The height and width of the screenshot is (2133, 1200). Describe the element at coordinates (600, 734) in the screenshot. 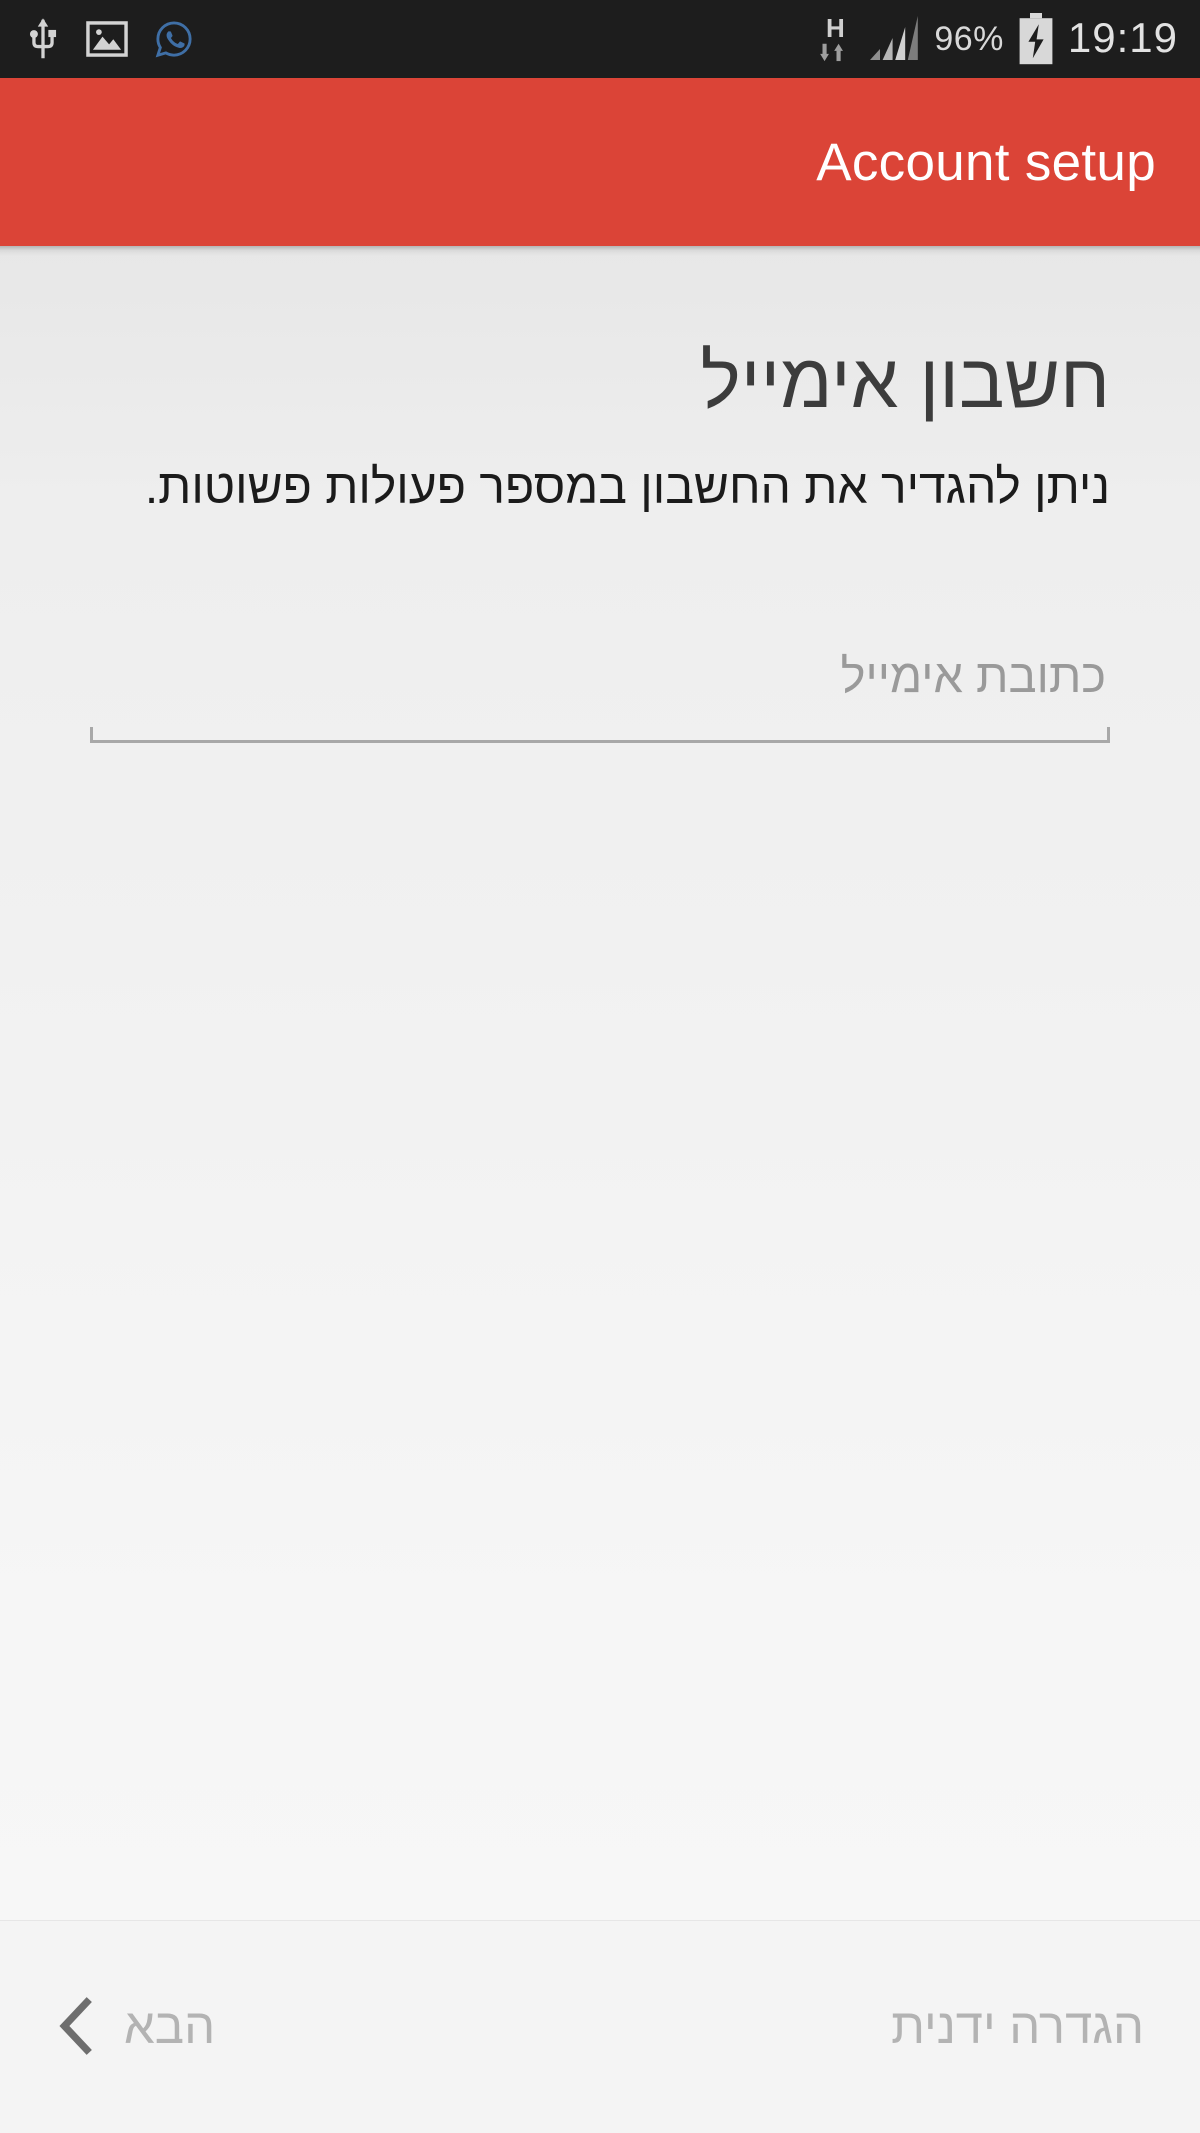

I see `email-field-underline` at that location.